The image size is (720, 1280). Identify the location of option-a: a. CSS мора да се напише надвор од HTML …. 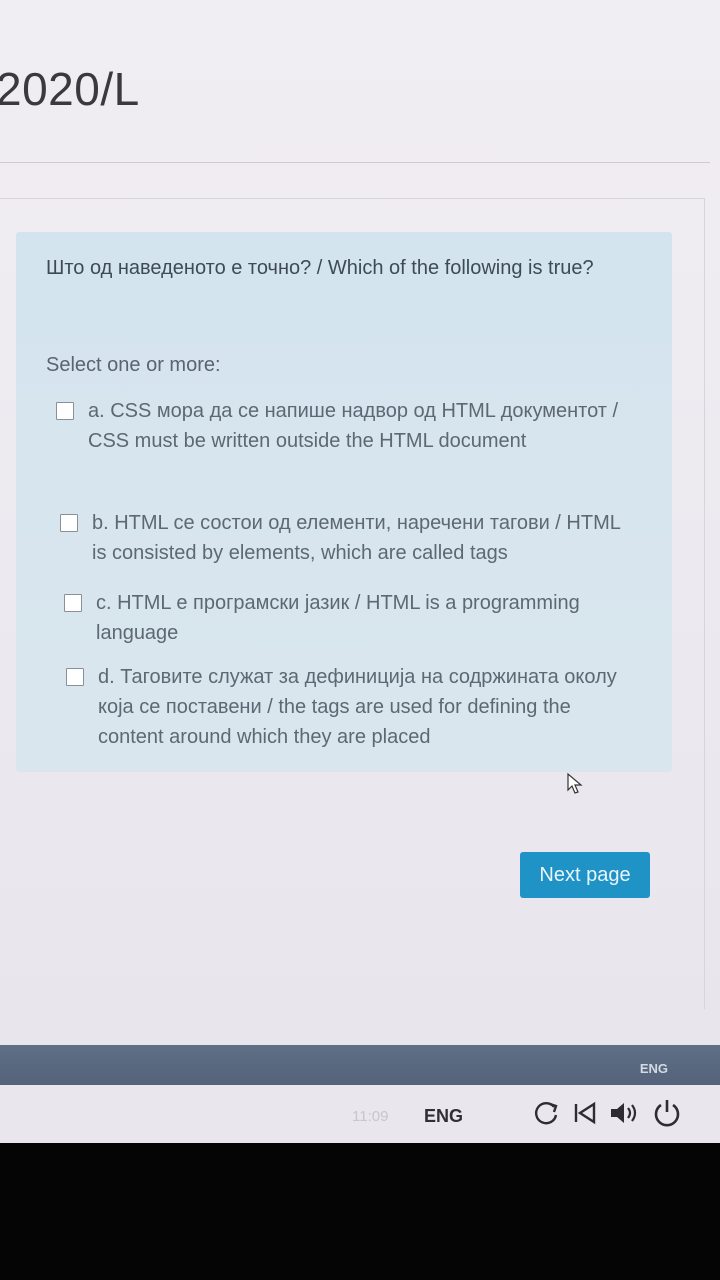
(342, 426).